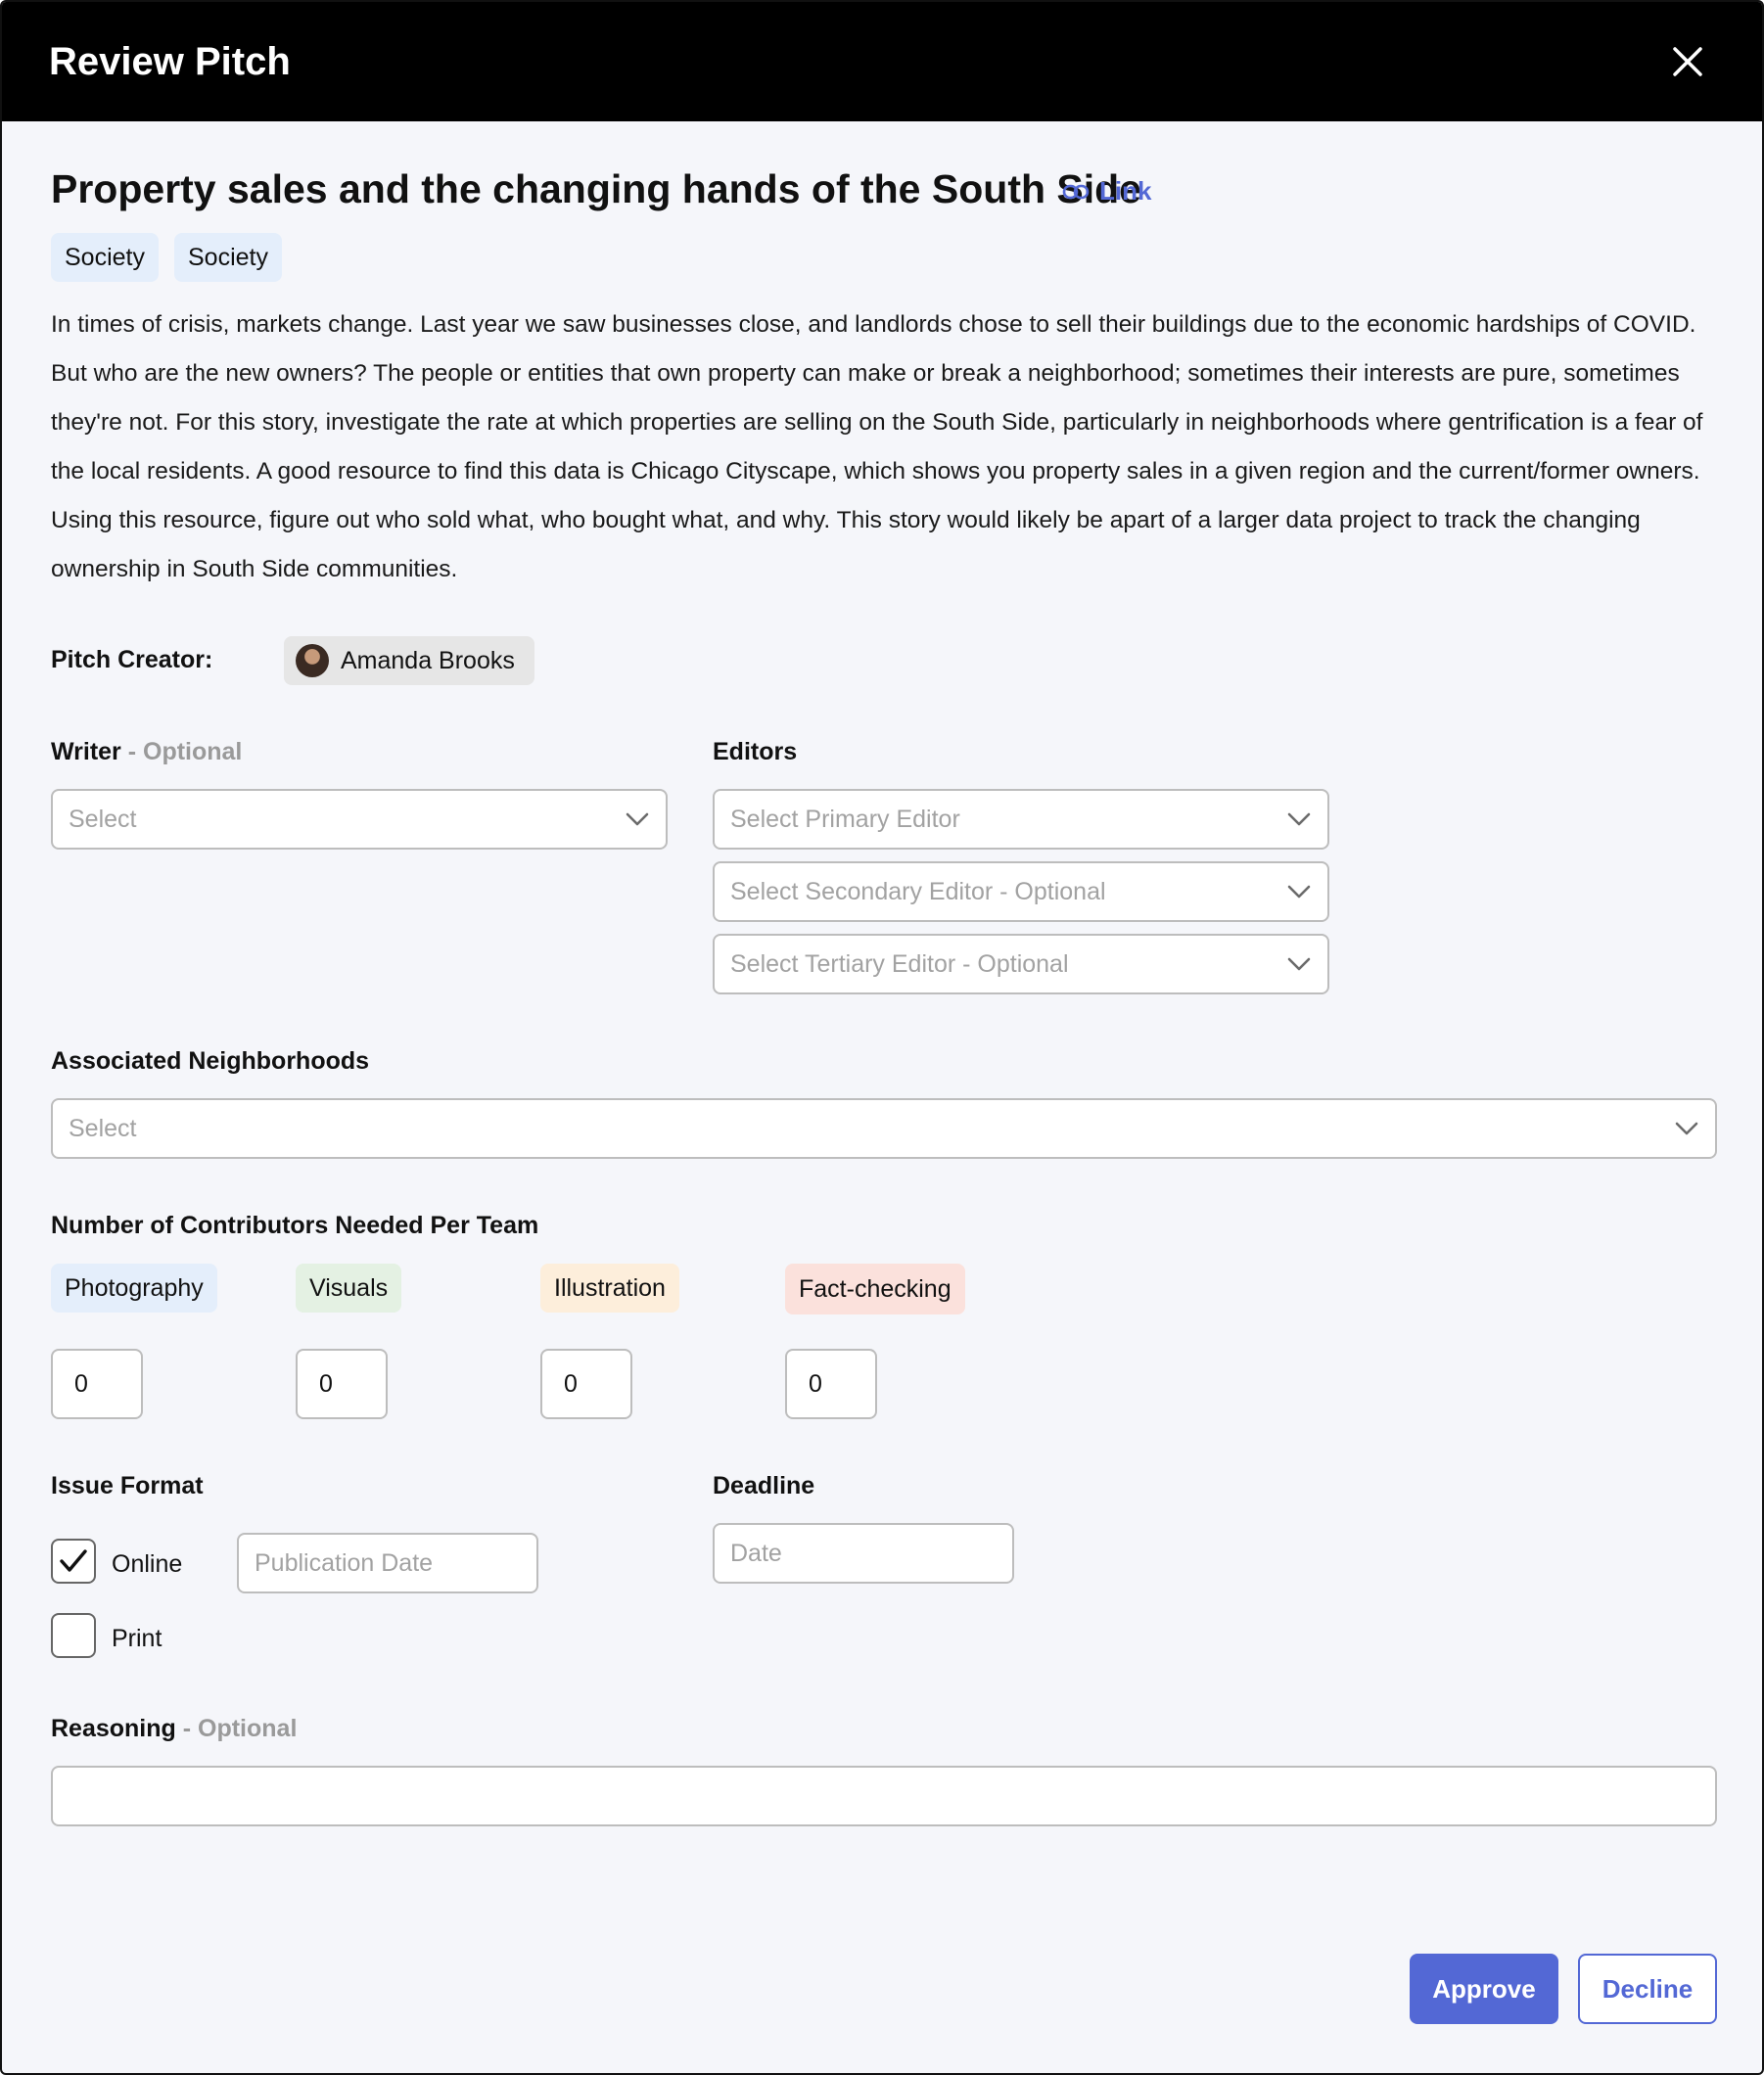 This screenshot has height=2075, width=1764. What do you see at coordinates (845, 819) in the screenshot?
I see `primary-editor-placeholder: Select Primary Editor` at bounding box center [845, 819].